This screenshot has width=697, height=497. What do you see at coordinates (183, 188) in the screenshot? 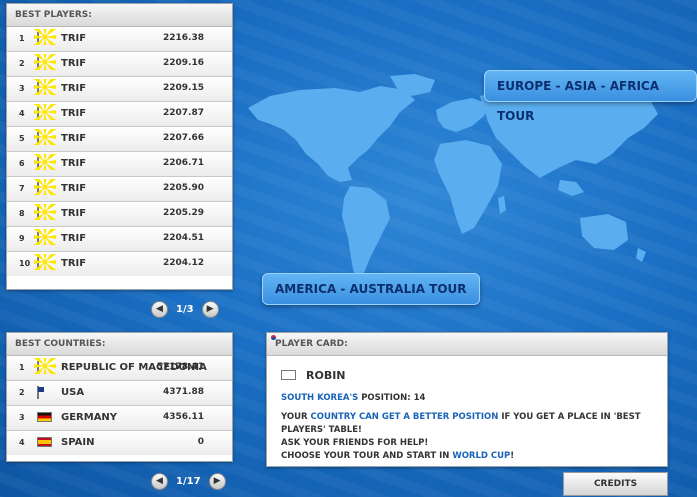
I see `row-score: 2205.90` at bounding box center [183, 188].